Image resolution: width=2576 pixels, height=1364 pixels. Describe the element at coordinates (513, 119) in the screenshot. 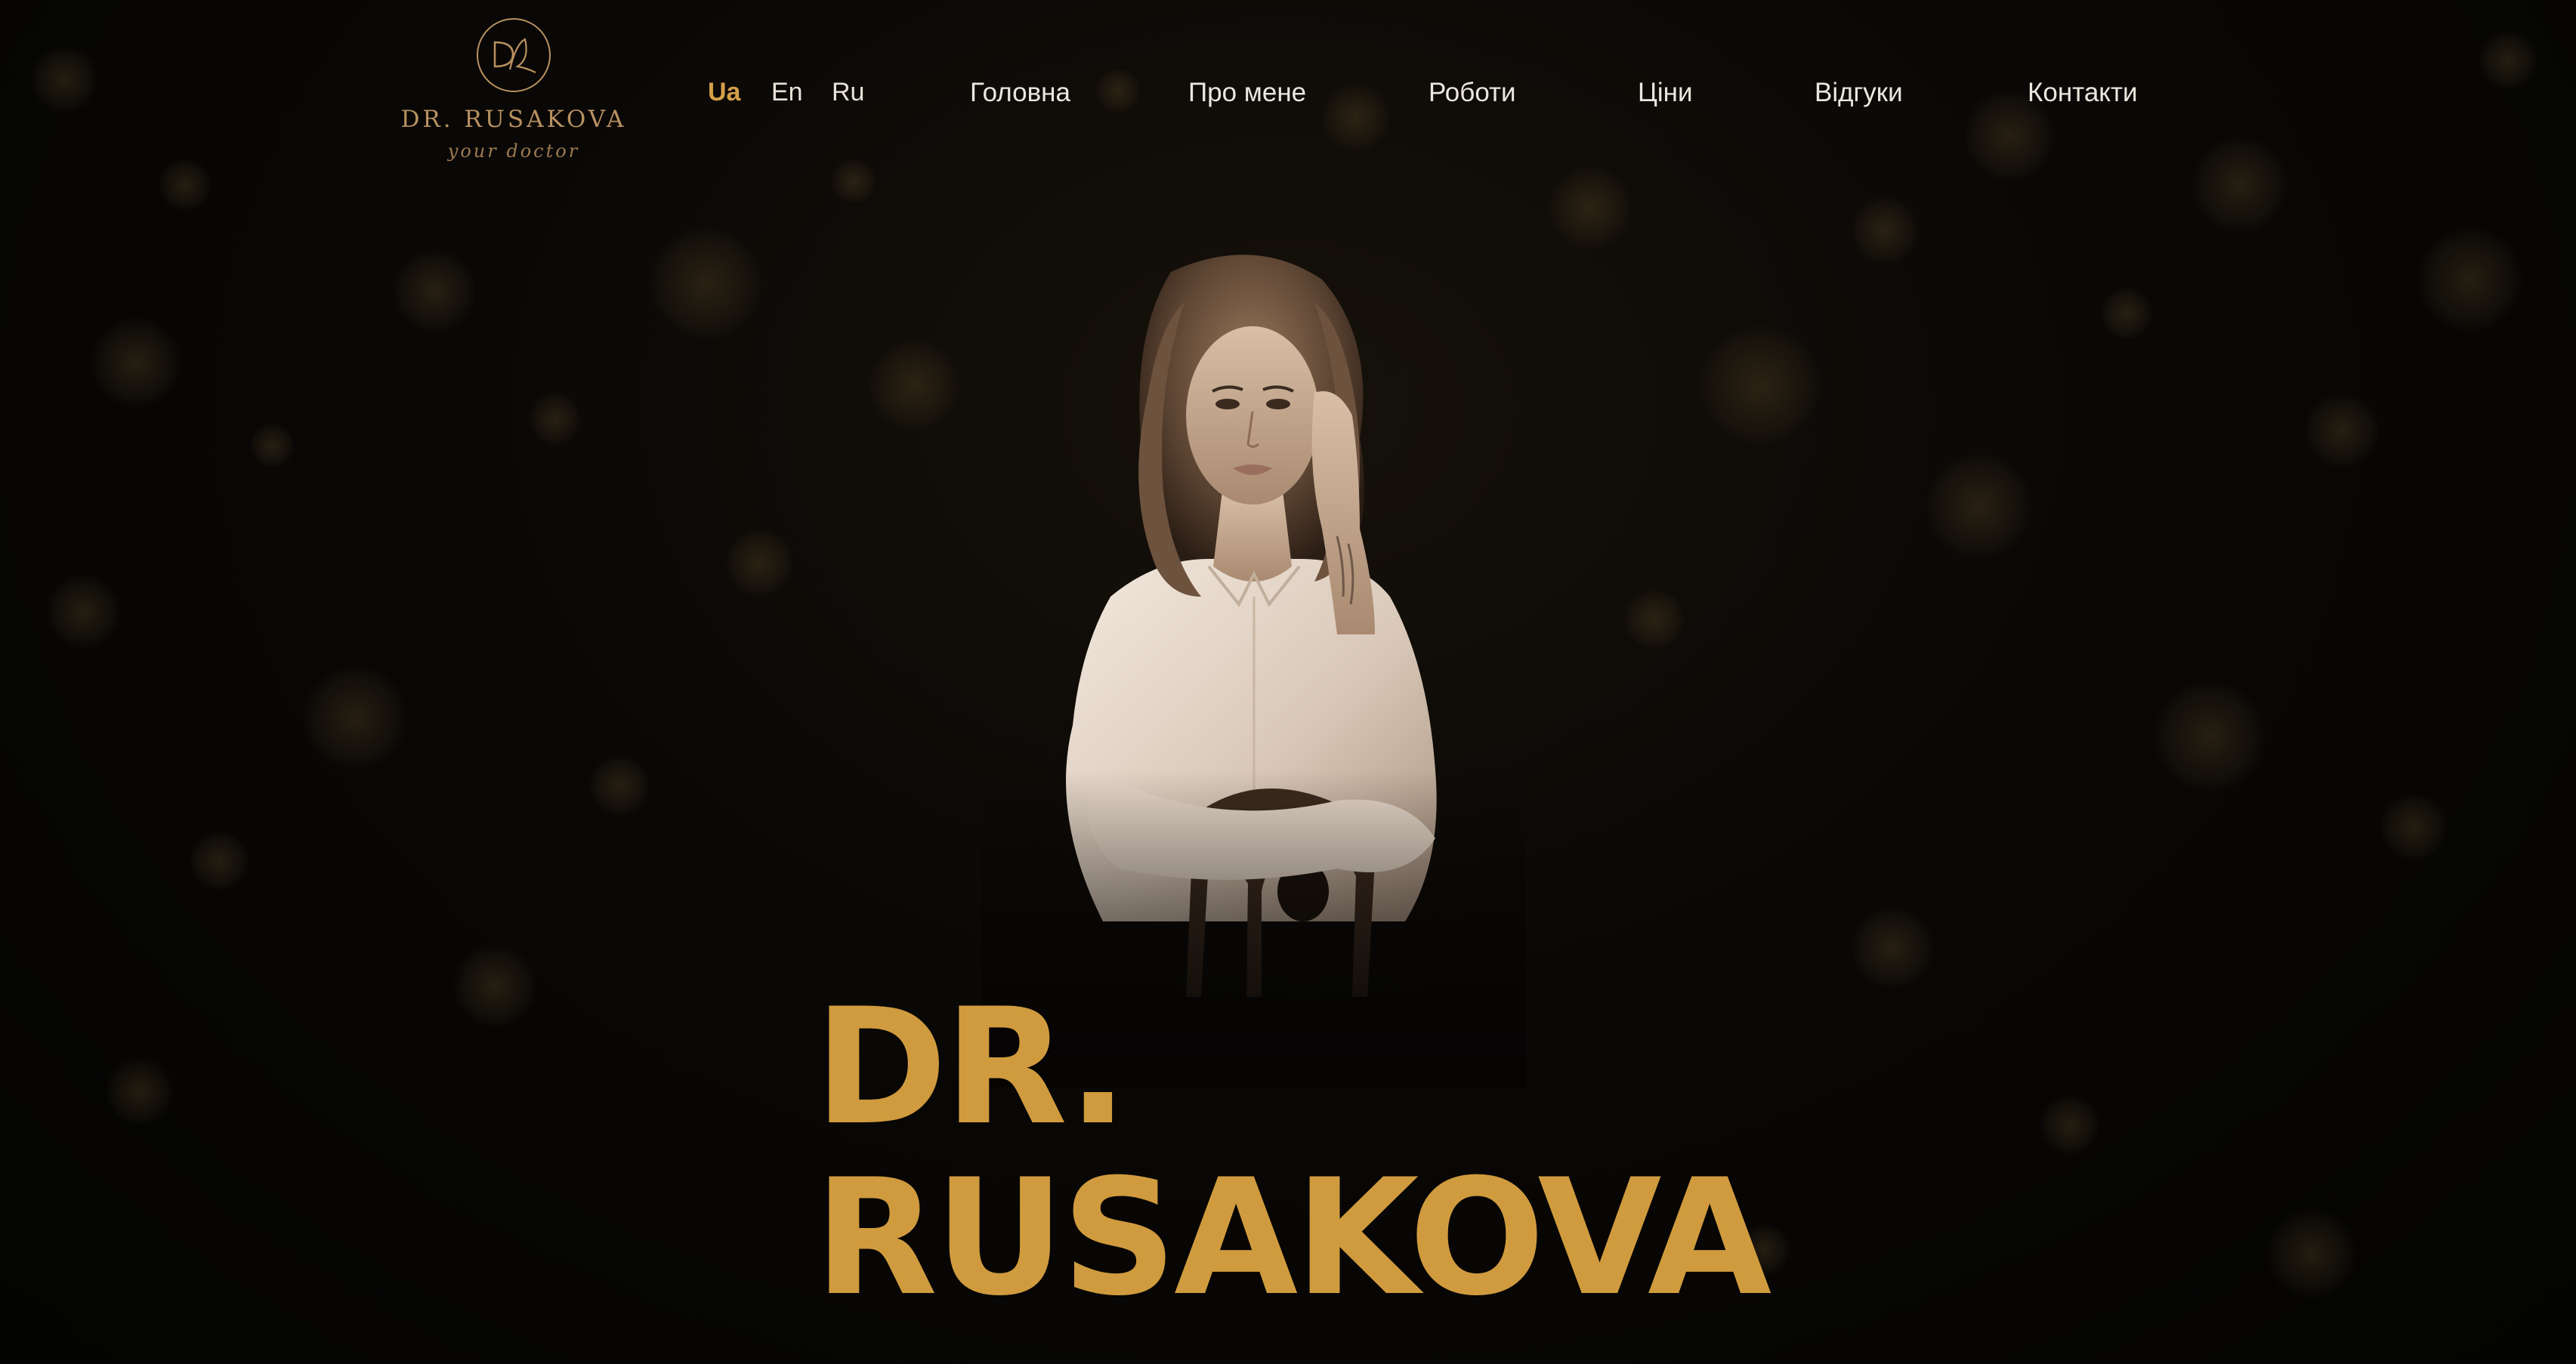

I see `logo-title: DR. RUSAKOVA` at that location.